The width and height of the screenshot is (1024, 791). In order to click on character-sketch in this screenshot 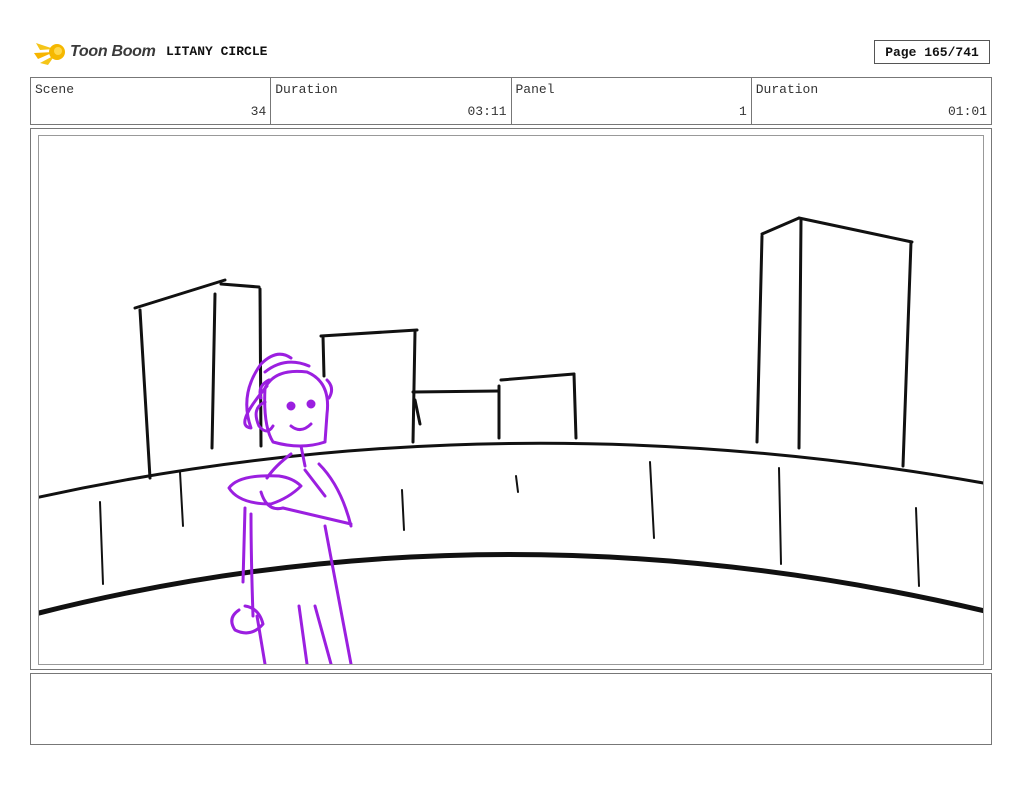, I will do `click(290, 508)`.